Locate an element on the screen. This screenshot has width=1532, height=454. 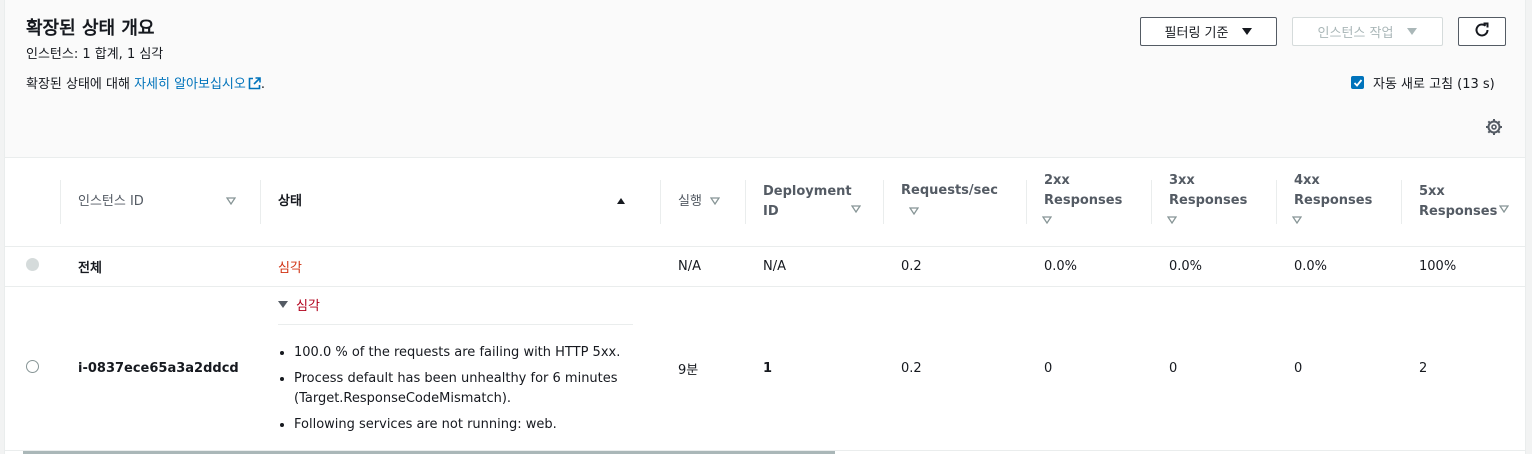
column-label: 4xx Responses is located at coordinates (1333, 190).